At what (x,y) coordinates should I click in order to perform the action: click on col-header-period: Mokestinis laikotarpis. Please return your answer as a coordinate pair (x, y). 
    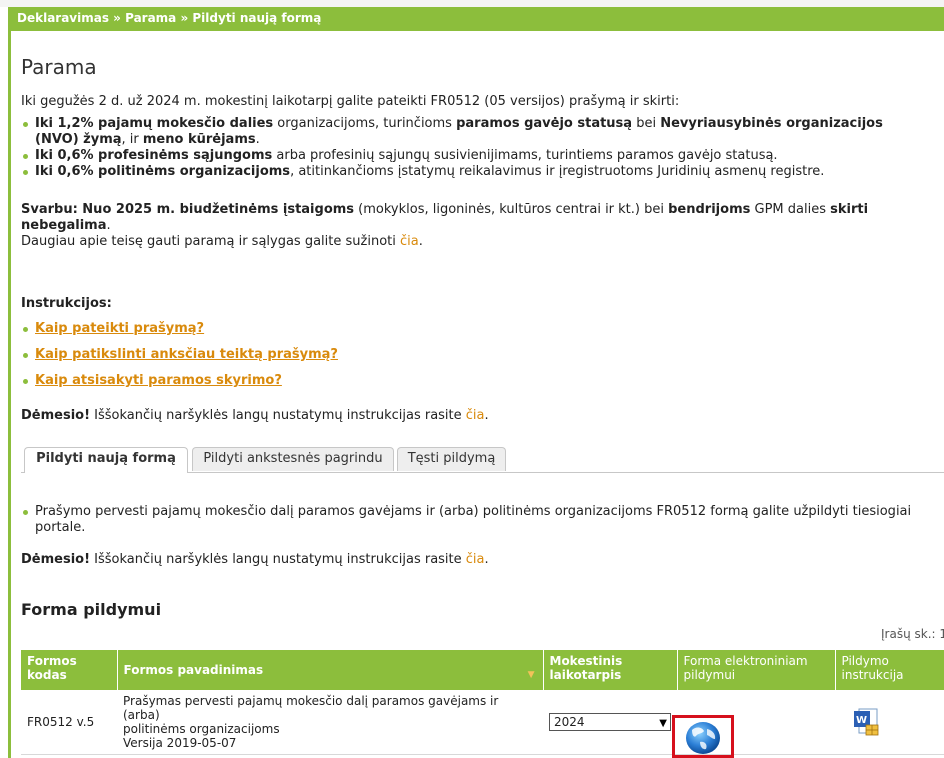
    Looking at the image, I should click on (610, 670).